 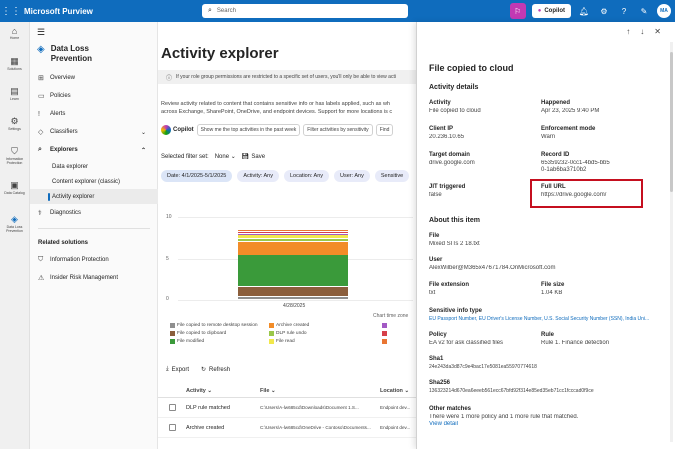 What do you see at coordinates (435, 195) in the screenshot?
I see `field-value: false` at bounding box center [435, 195].